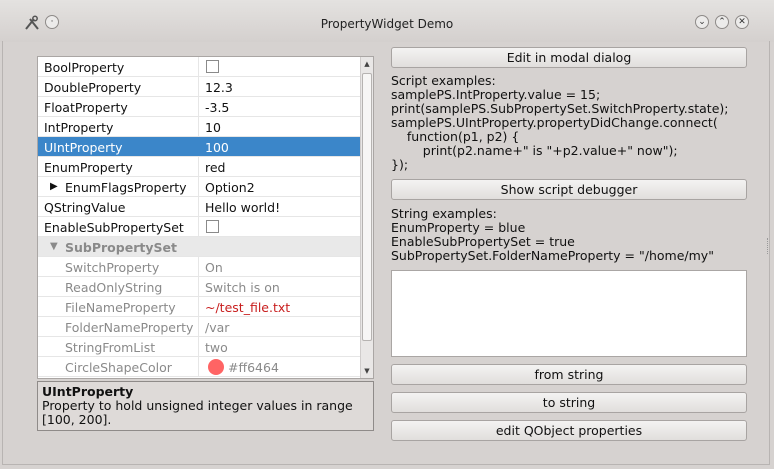 Image resolution: width=774 pixels, height=469 pixels. Describe the element at coordinates (199, 287) in the screenshot. I see `tree-row-readonlystring: ReadOnlyString Switch is on` at that location.